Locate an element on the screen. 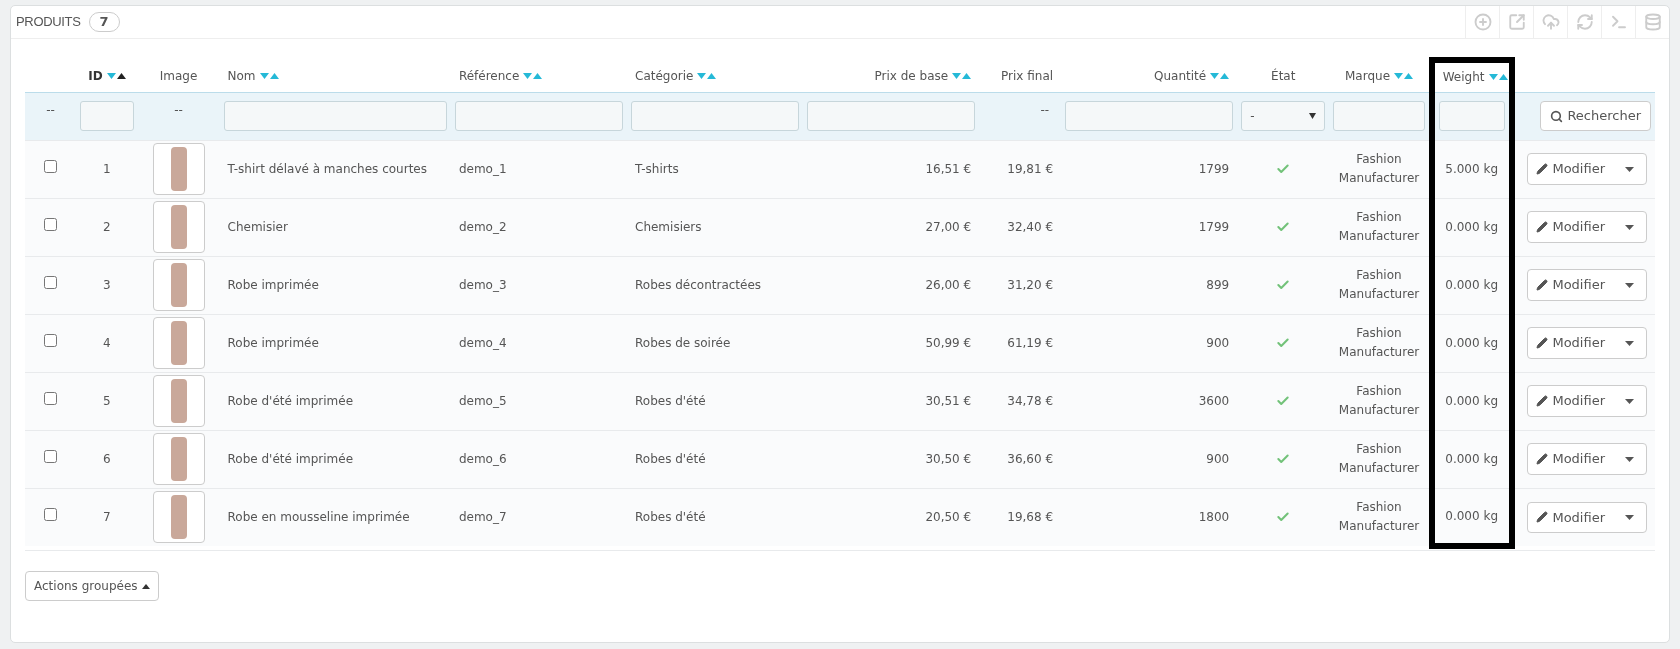  price-text: 16,51 € is located at coordinates (948, 169).